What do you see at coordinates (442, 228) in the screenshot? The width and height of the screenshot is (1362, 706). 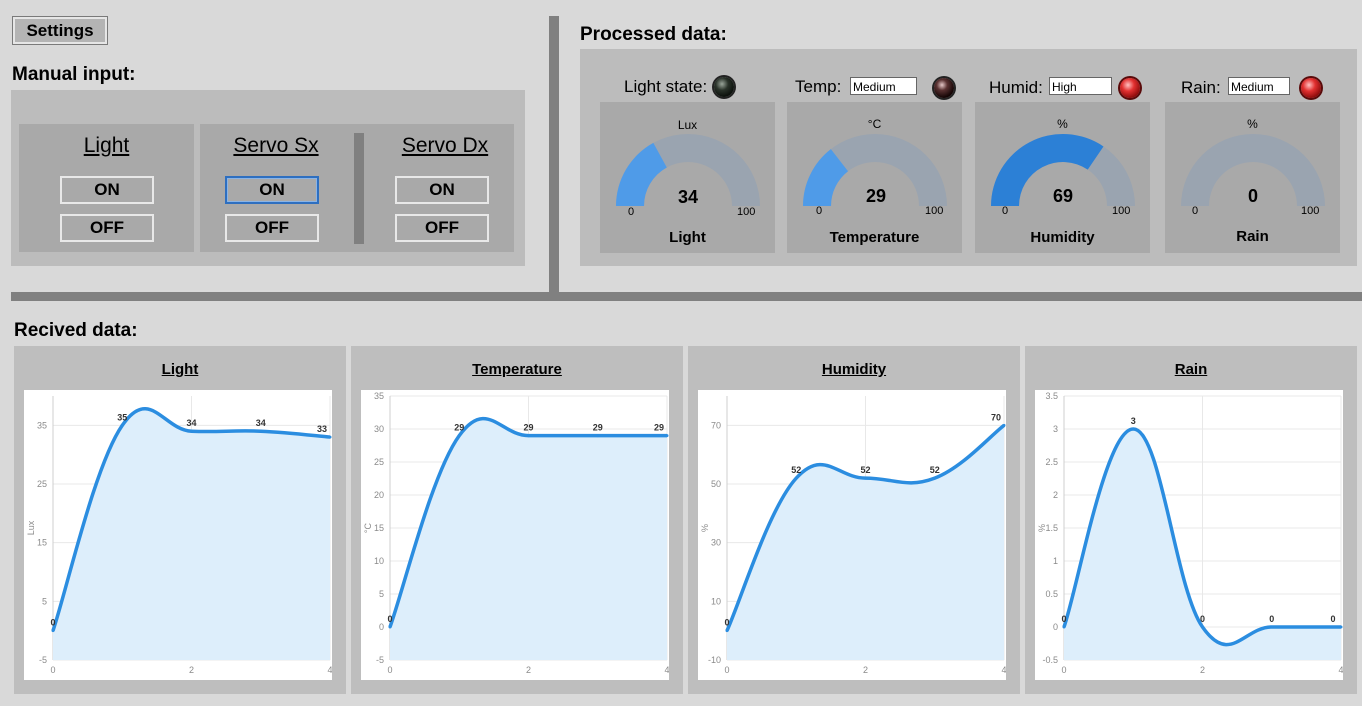 I see `servo-dx-off-button: OFF` at bounding box center [442, 228].